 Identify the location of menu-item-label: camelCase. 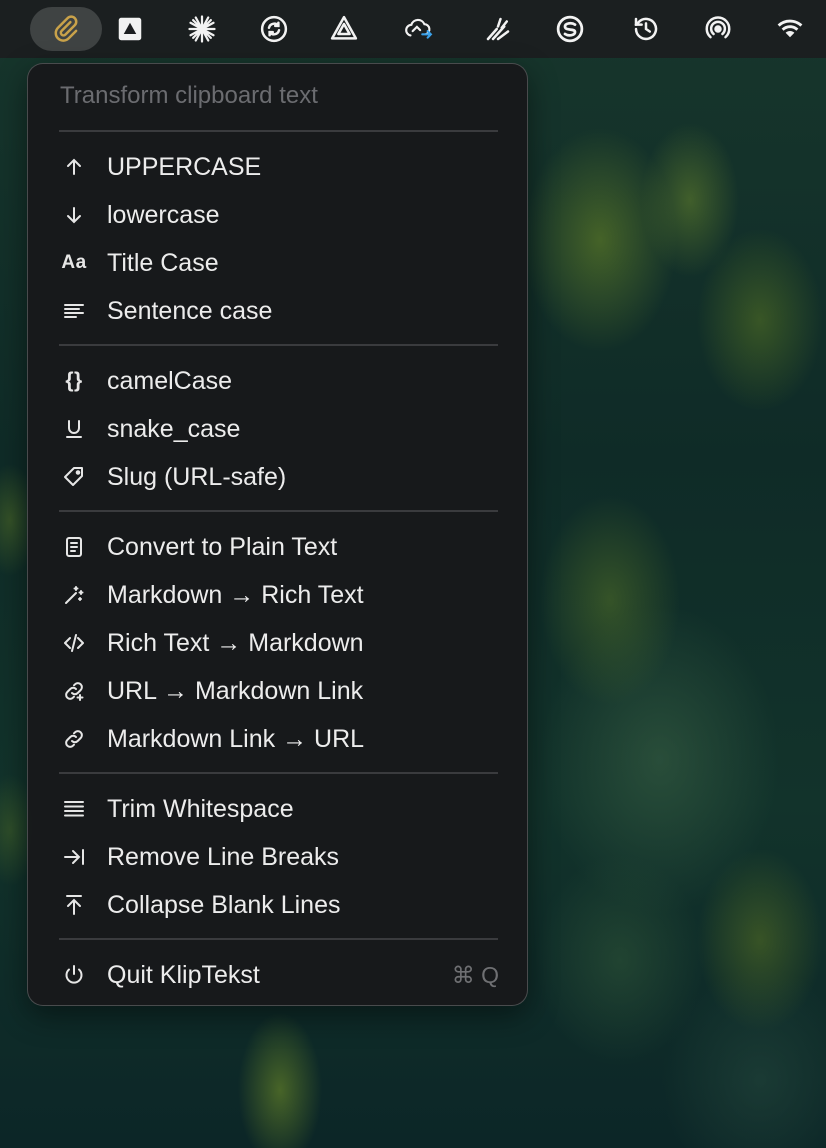
(170, 380).